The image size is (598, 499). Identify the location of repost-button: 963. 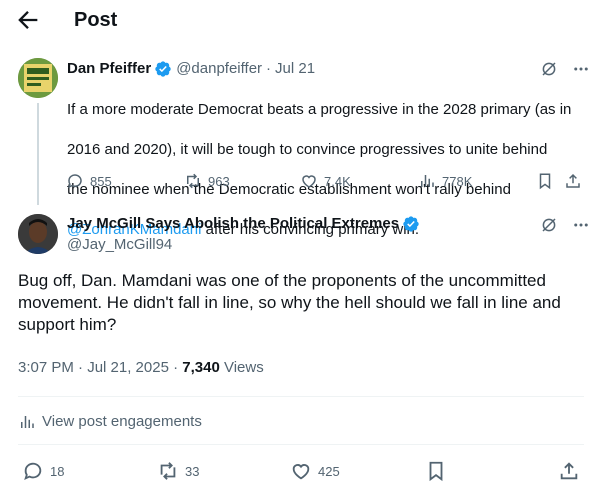
(207, 181).